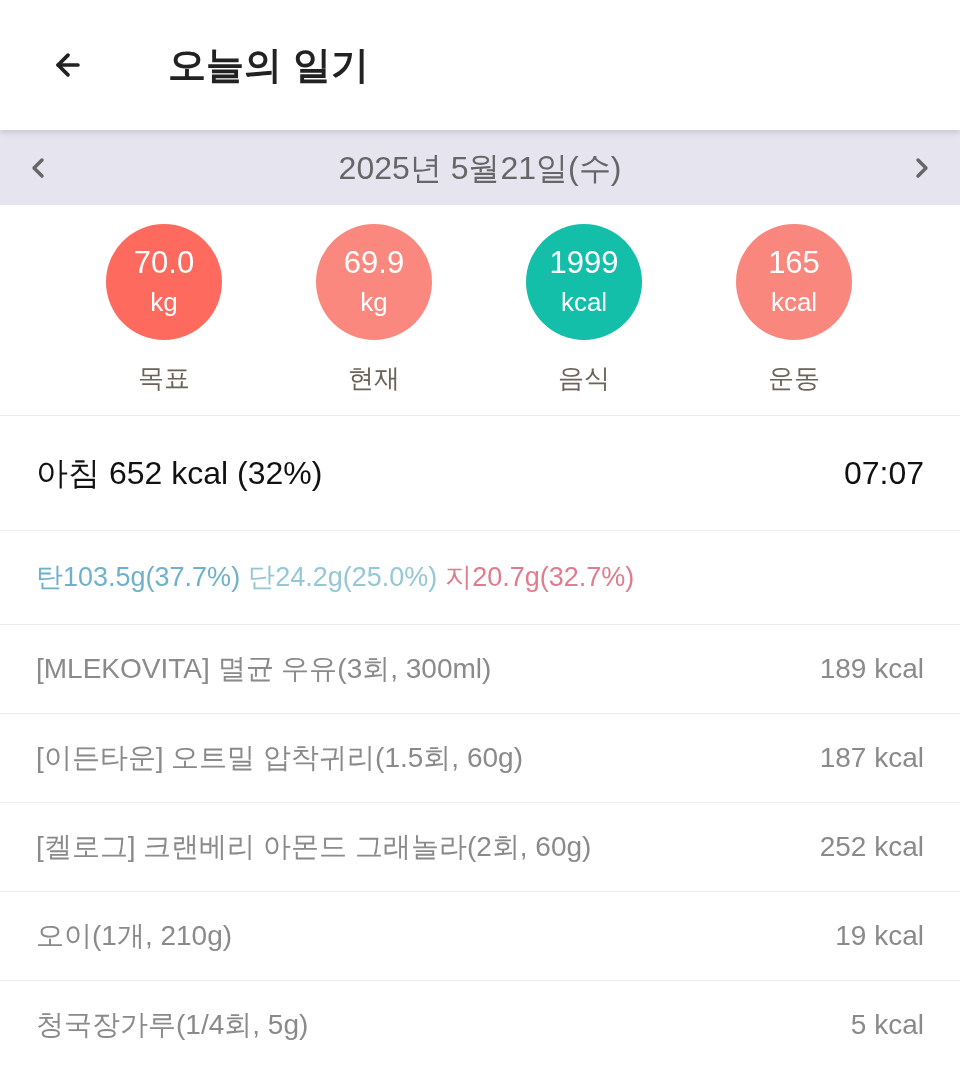 The height and width of the screenshot is (1069, 960). I want to click on food-calories: 187 kcal, so click(871, 758).